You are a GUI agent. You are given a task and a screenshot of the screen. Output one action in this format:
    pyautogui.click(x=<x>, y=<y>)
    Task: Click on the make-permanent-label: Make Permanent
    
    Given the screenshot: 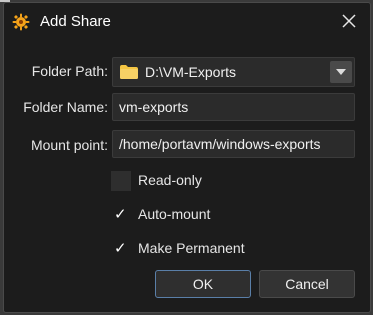 What is the action you would take?
    pyautogui.click(x=191, y=248)
    